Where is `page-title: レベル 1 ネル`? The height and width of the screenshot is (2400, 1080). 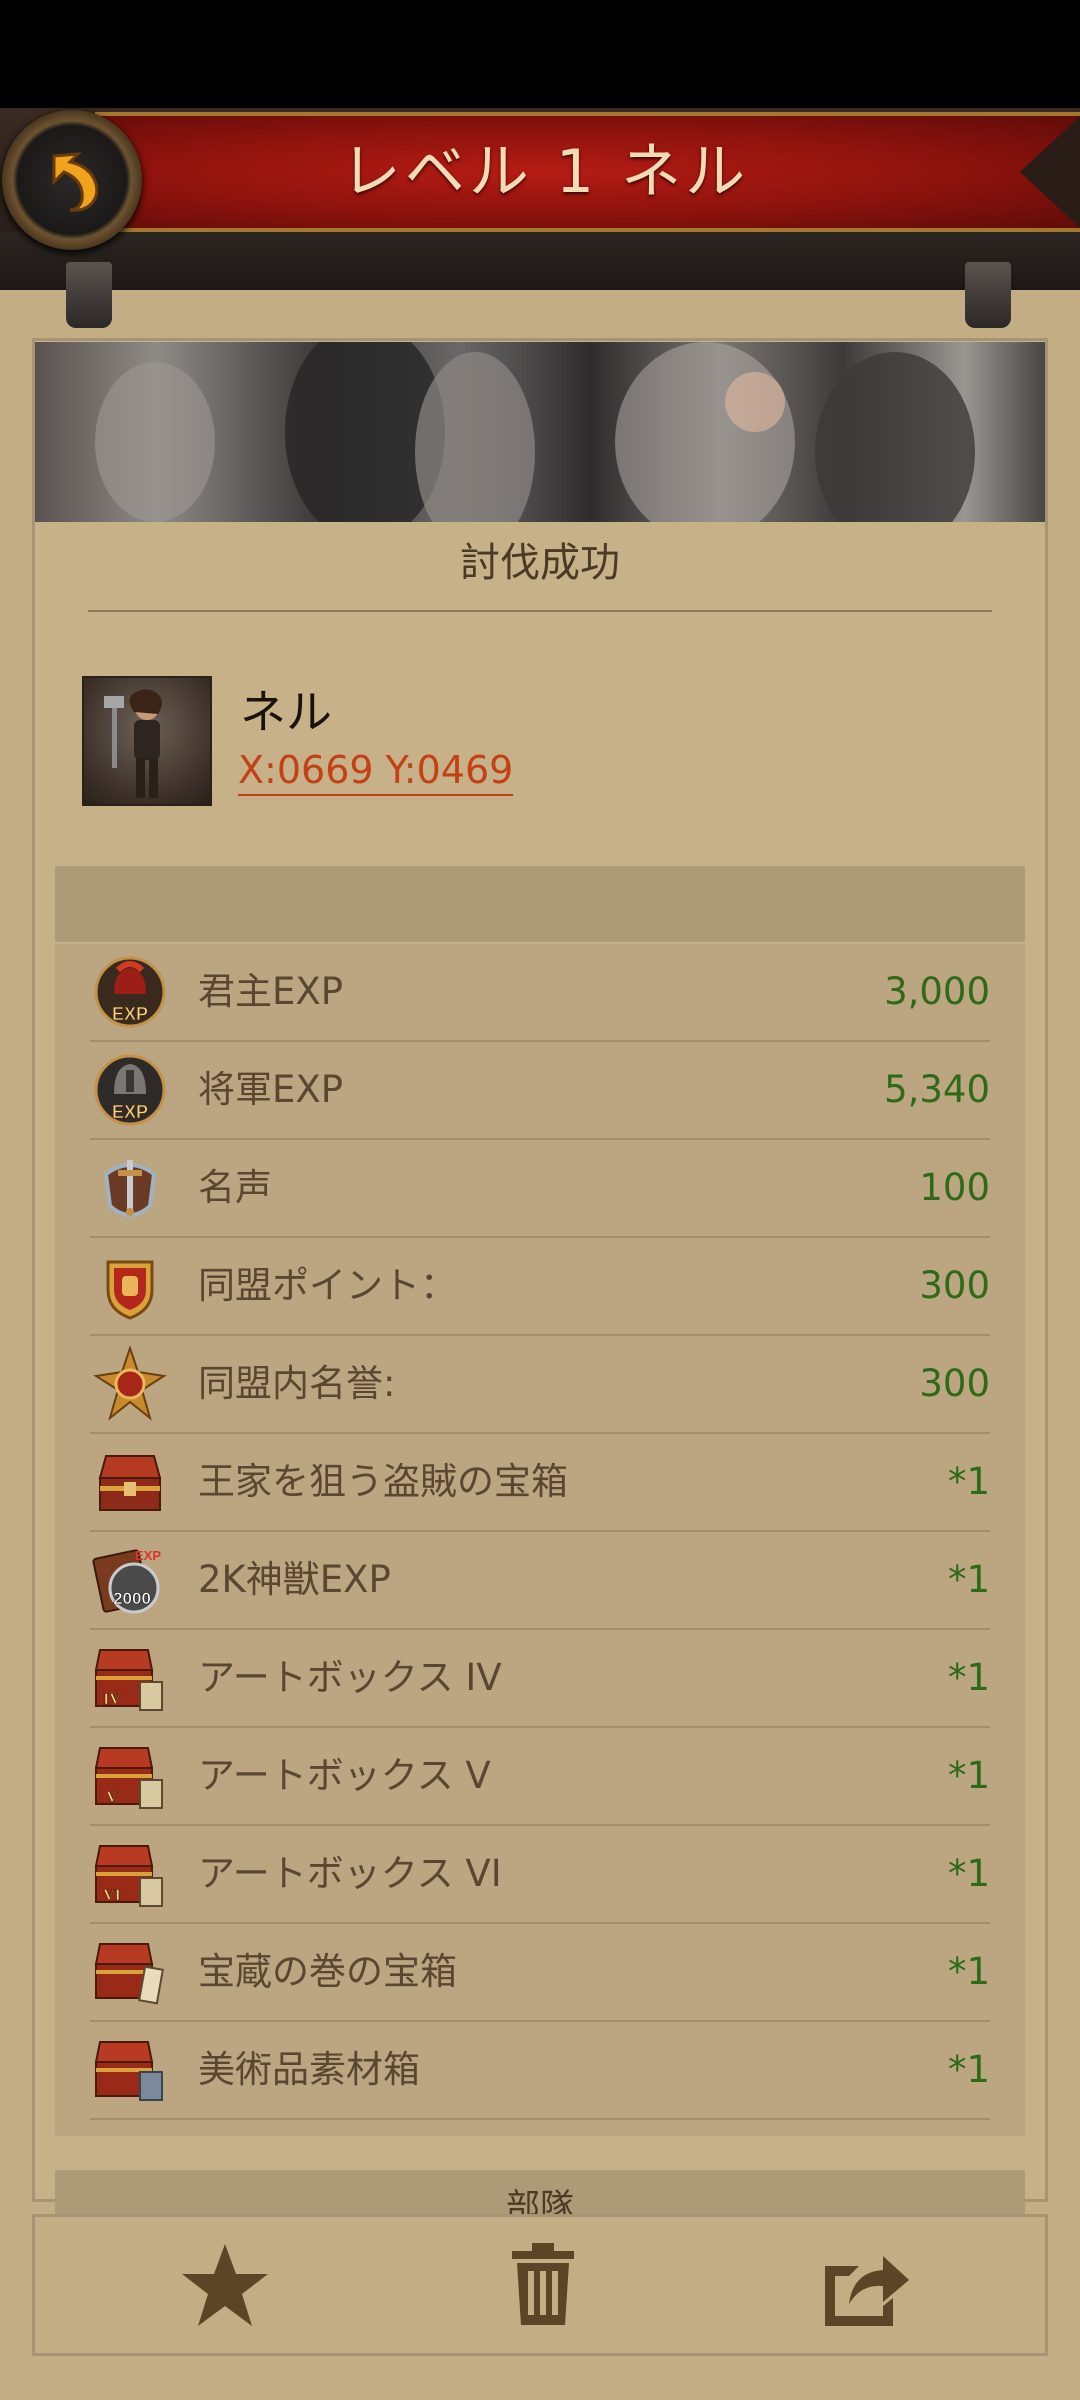
page-title: レベル 1 ネル is located at coordinates (545, 172).